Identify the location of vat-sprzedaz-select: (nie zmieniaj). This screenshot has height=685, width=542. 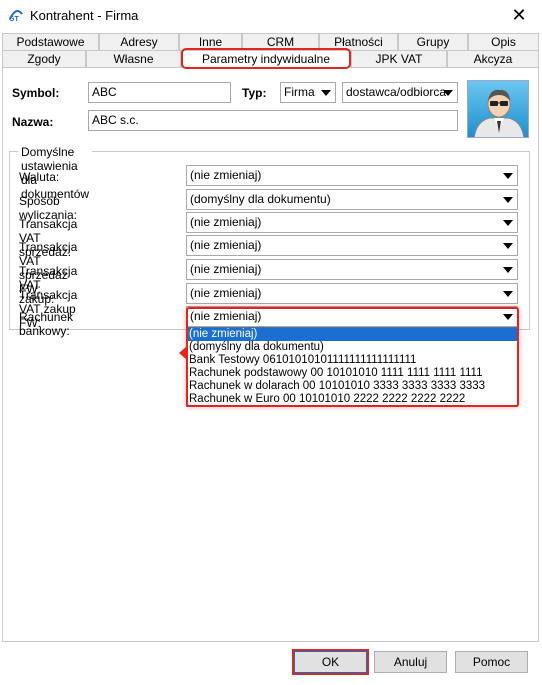
(352, 222).